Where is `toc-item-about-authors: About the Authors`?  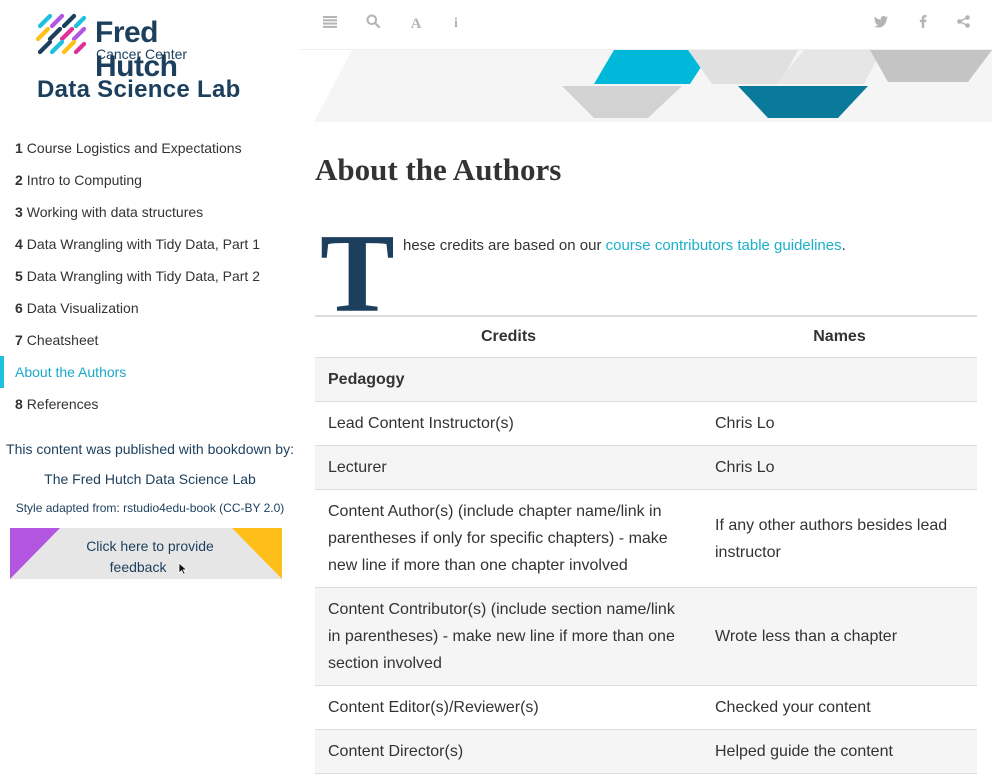
toc-item-about-authors: About the Authors is located at coordinates (150, 372).